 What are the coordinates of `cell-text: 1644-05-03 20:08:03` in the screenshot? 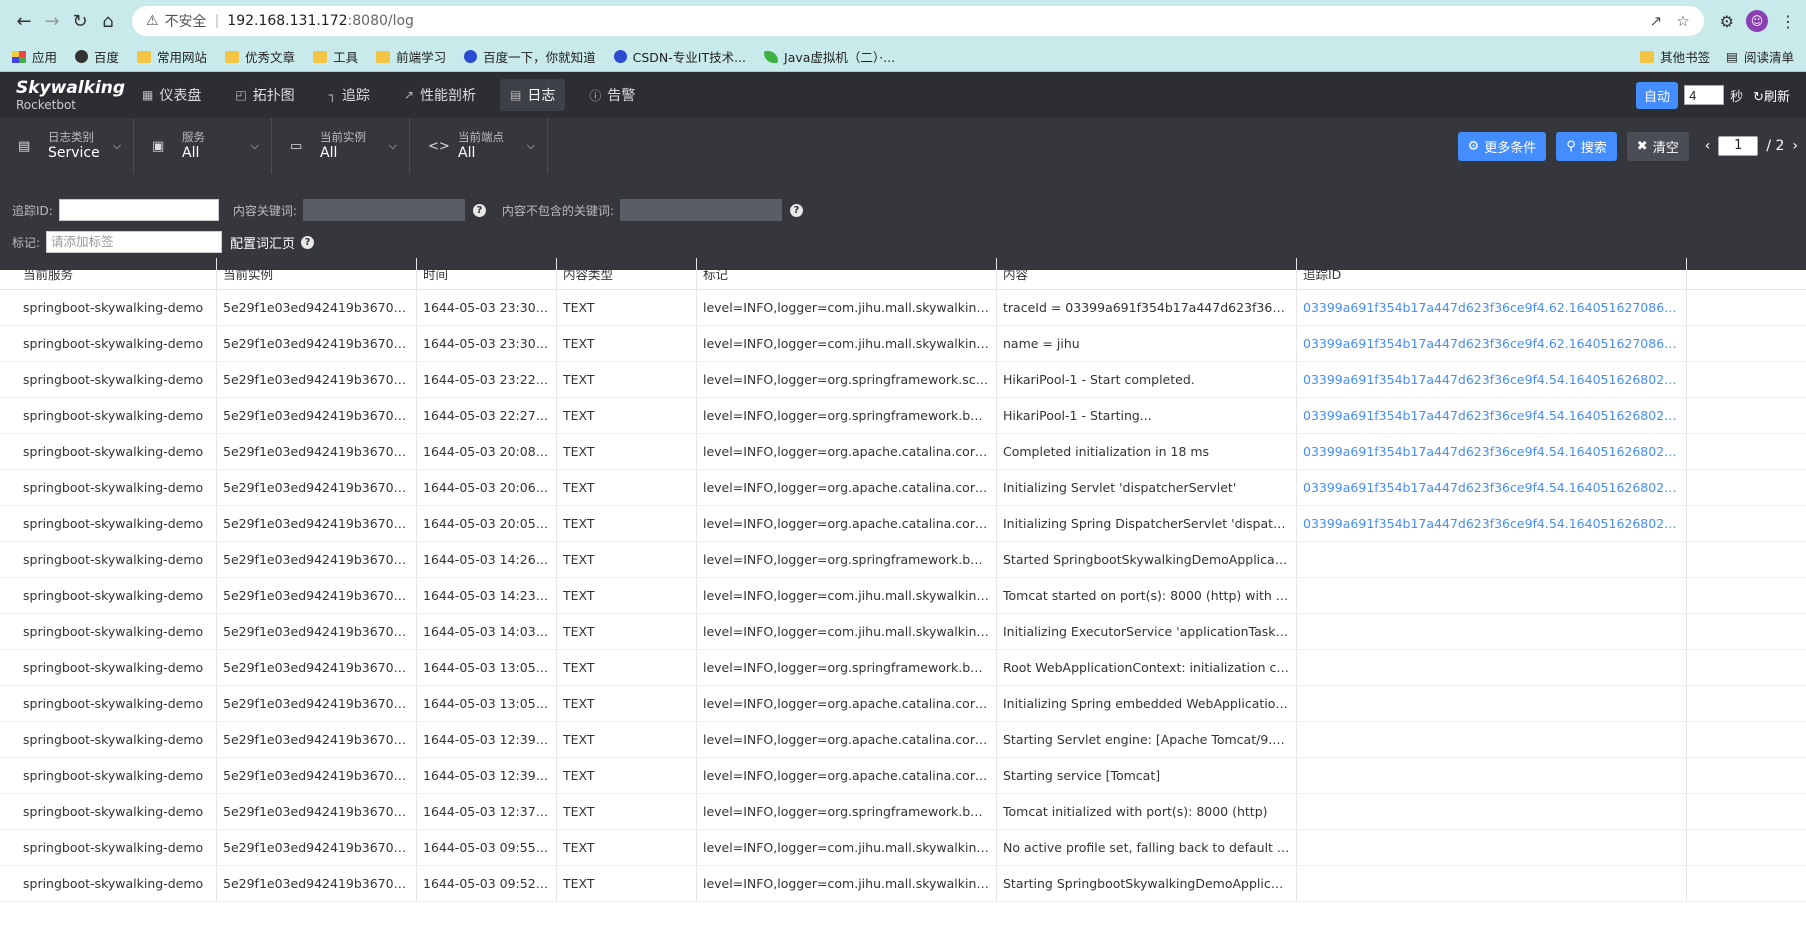 It's located at (486, 451).